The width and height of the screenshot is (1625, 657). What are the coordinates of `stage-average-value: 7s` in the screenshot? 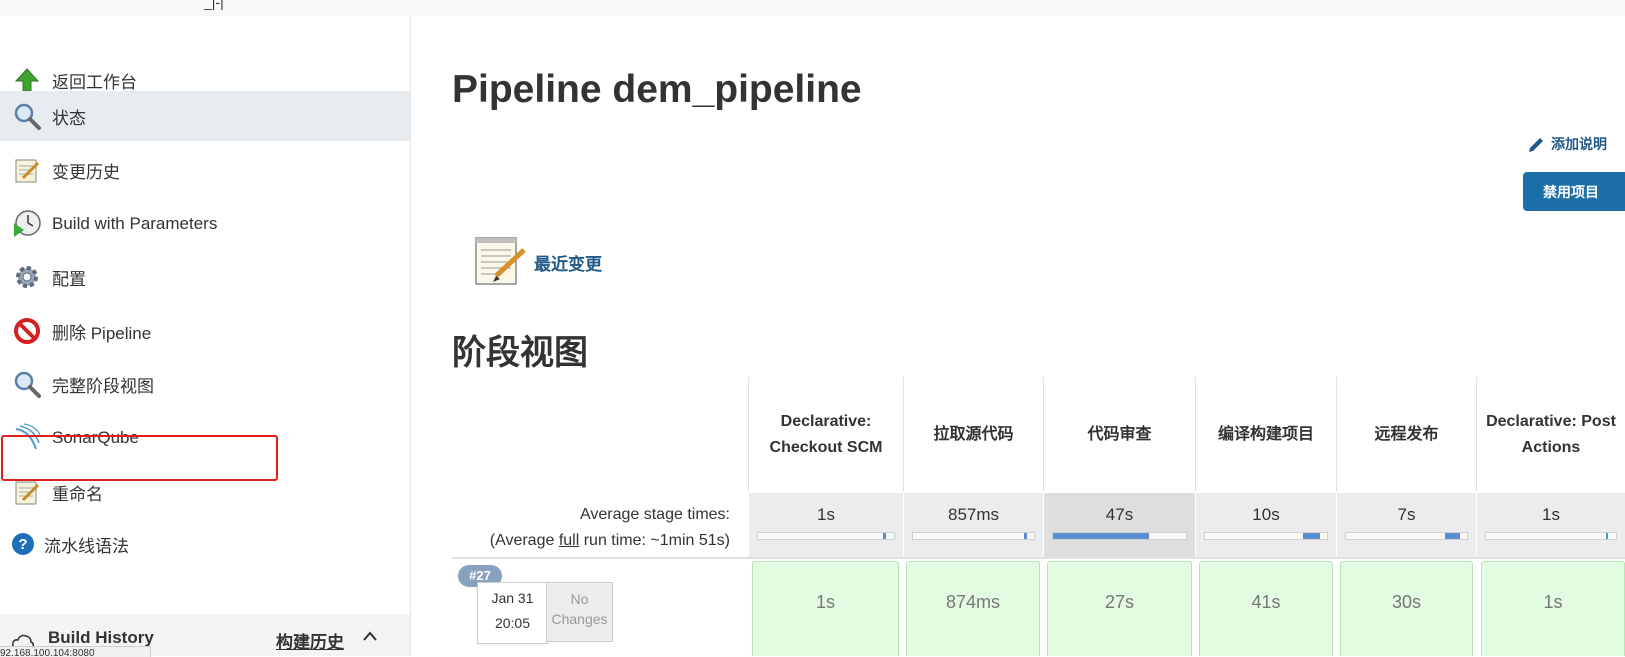 It's located at (1406, 514).